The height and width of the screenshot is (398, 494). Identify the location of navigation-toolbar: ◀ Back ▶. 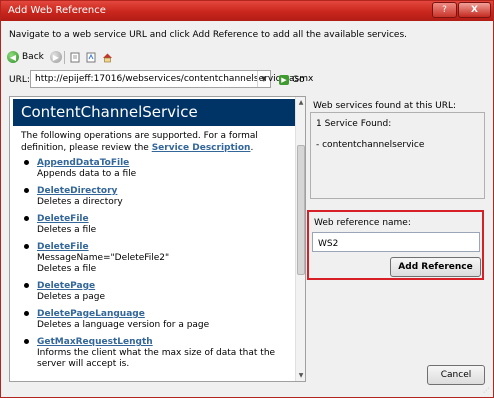
(62, 57).